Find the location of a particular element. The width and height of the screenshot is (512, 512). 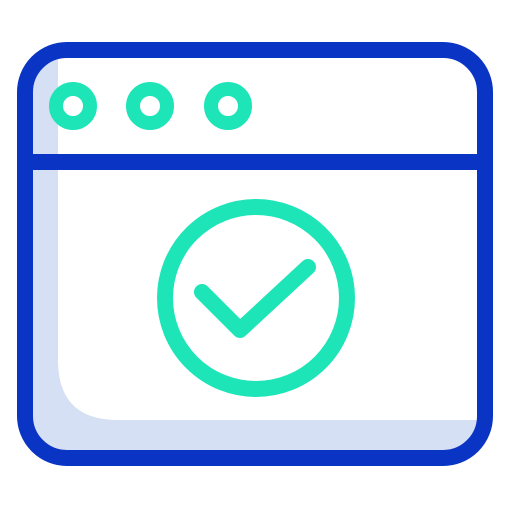

window-dot-2-icon is located at coordinates (150, 106).